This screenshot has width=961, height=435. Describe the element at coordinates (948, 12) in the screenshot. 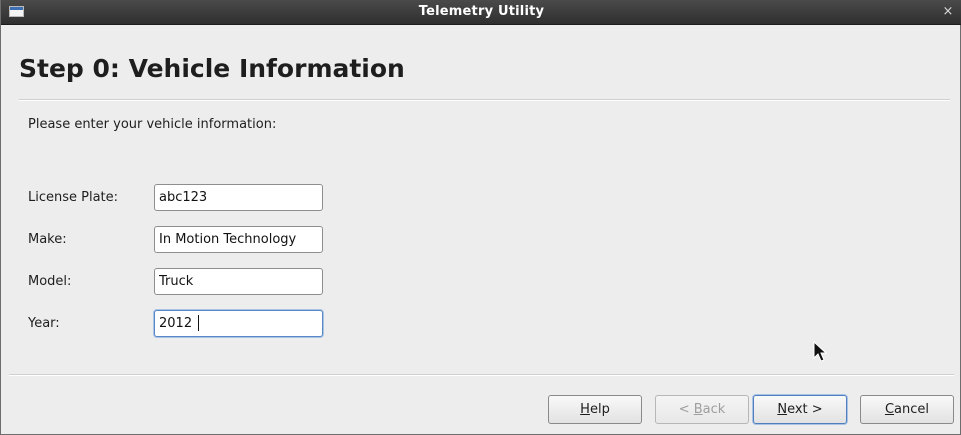

I see `close-icon: ×` at that location.